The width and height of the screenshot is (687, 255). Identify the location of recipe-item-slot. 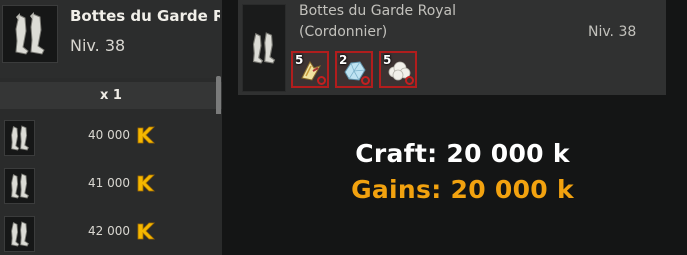
(264, 48).